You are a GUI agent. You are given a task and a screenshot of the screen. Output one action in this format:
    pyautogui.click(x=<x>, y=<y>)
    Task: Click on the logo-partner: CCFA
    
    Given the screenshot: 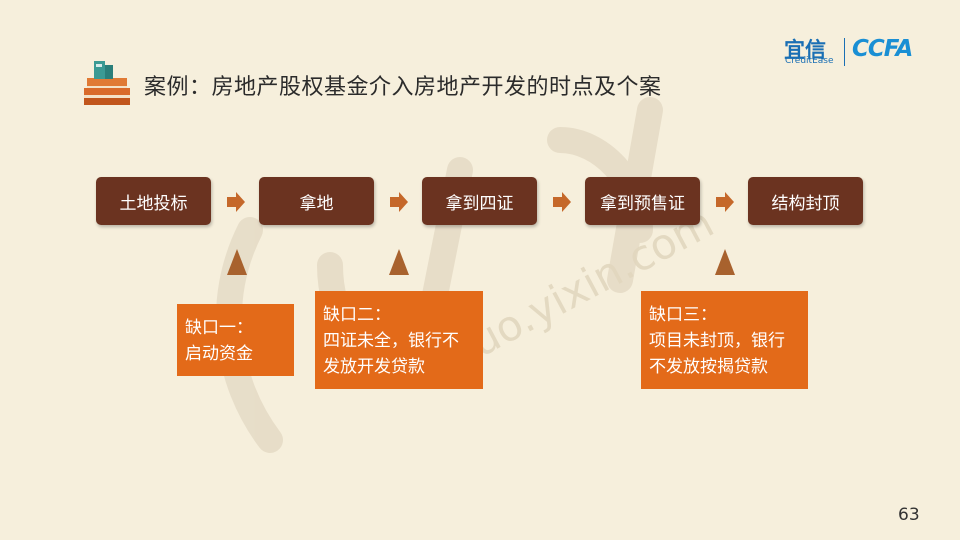 What is the action you would take?
    pyautogui.click(x=882, y=49)
    